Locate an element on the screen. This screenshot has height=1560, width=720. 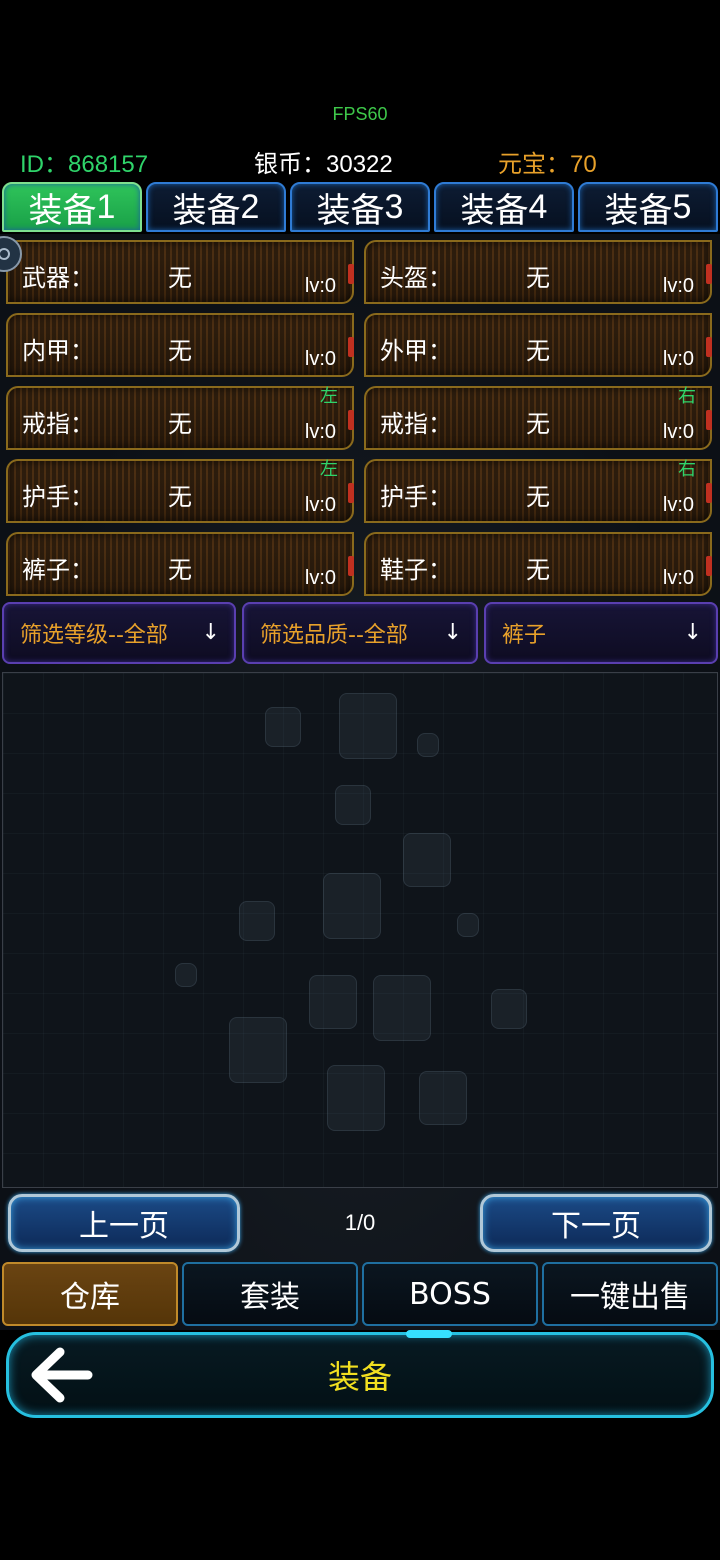
nav-notch is located at coordinates (429, 1334).